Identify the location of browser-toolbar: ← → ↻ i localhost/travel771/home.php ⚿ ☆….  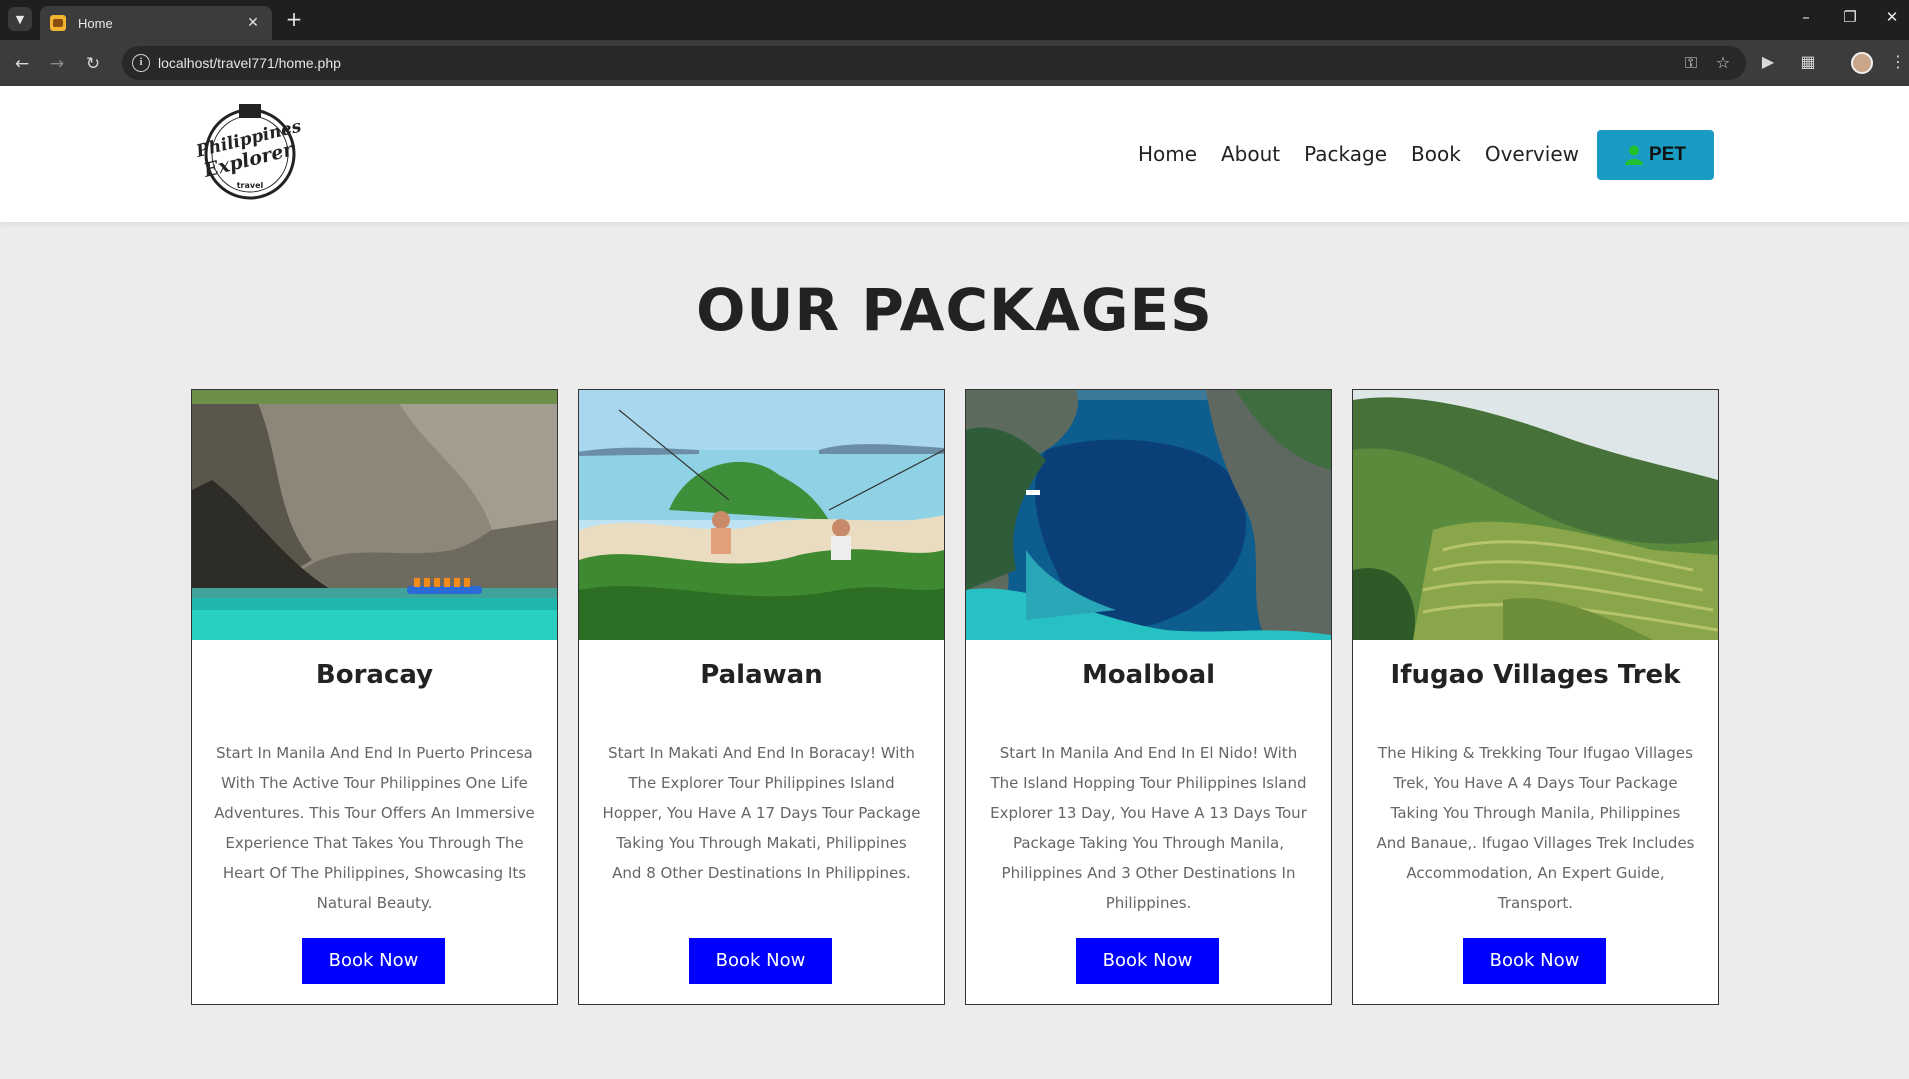
(954, 63).